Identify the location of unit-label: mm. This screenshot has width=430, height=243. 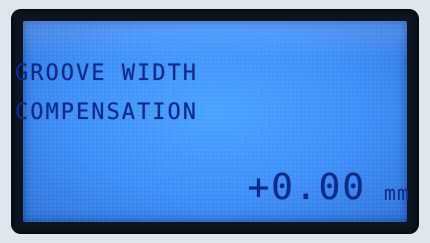
(396, 193).